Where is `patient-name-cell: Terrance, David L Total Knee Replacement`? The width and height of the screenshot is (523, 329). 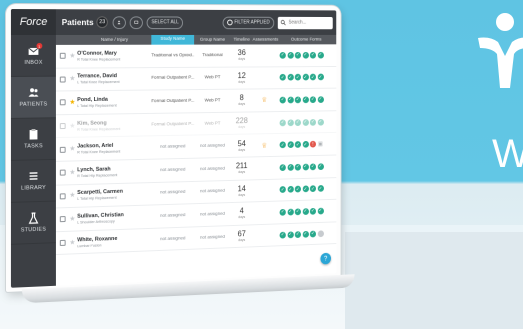 patient-name-cell: Terrance, David L Total Knee Replacement is located at coordinates (114, 79).